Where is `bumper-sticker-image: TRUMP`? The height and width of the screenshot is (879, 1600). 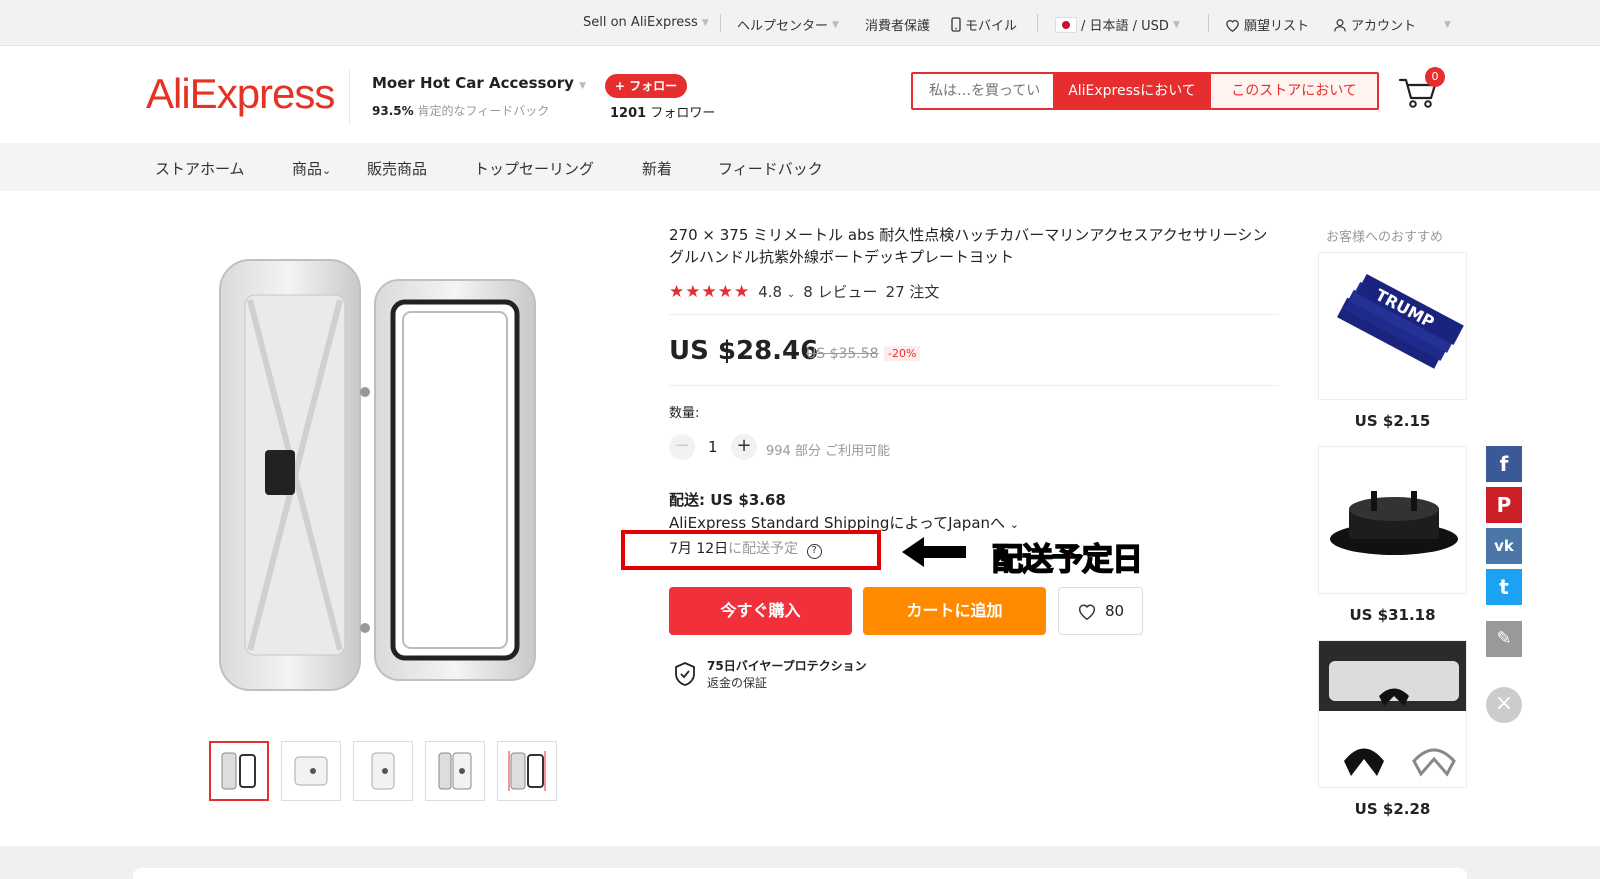
bumper-sticker-image: TRUMP is located at coordinates (1392, 326).